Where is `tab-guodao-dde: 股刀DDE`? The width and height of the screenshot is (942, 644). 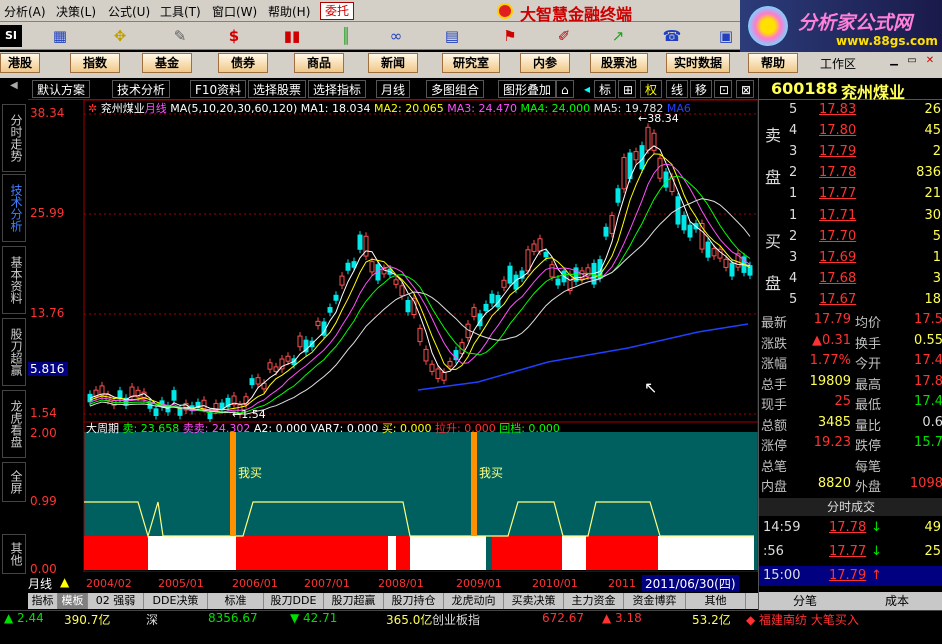 tab-guodao-dde: 股刀DDE is located at coordinates (294, 601).